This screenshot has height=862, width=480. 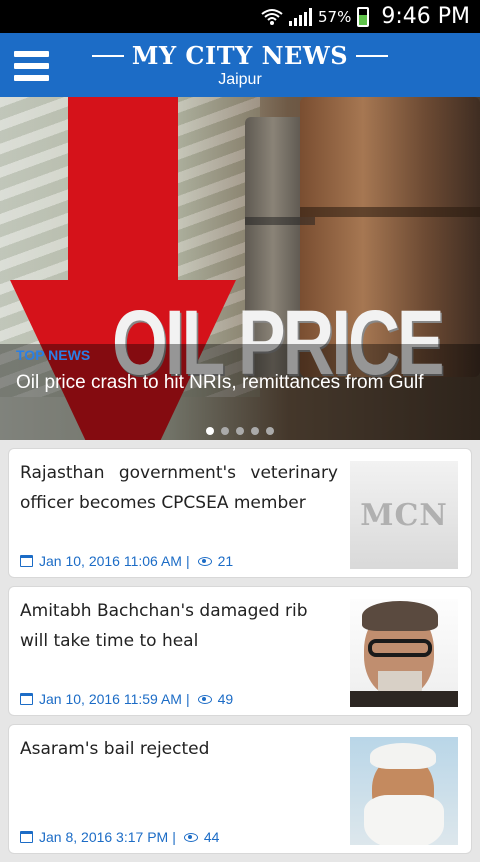 I want to click on battery-percent: 57%, so click(x=335, y=16).